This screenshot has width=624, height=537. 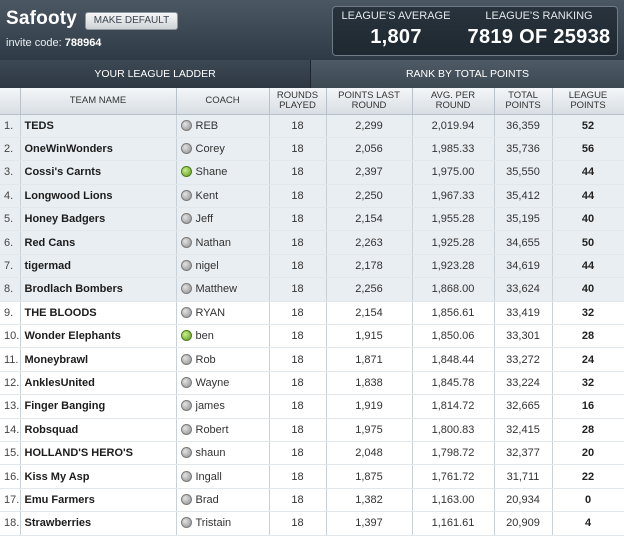 What do you see at coordinates (369, 149) in the screenshot?
I see `points-last-round: 2,056` at bounding box center [369, 149].